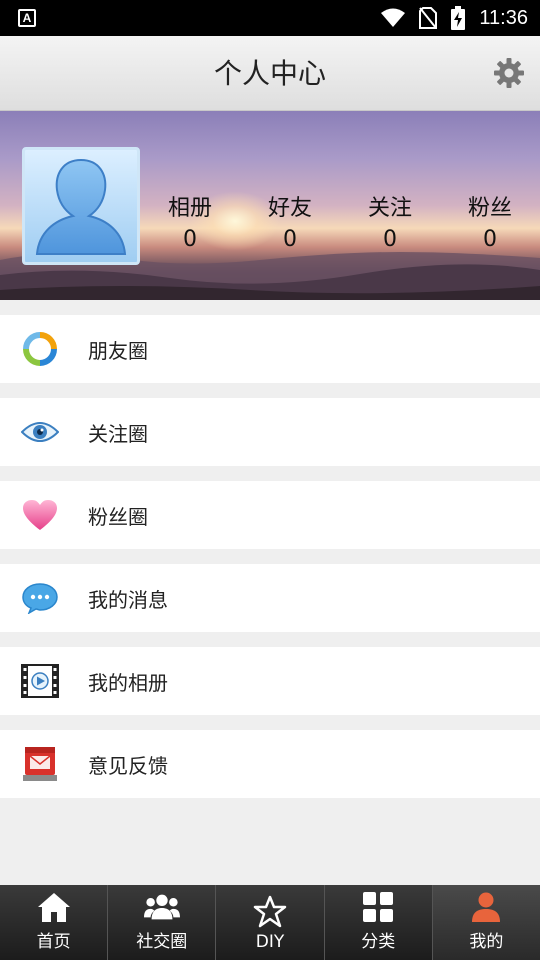 Image resolution: width=540 pixels, height=960 pixels. What do you see at coordinates (458, 18) in the screenshot?
I see `battery-charging-icon` at bounding box center [458, 18].